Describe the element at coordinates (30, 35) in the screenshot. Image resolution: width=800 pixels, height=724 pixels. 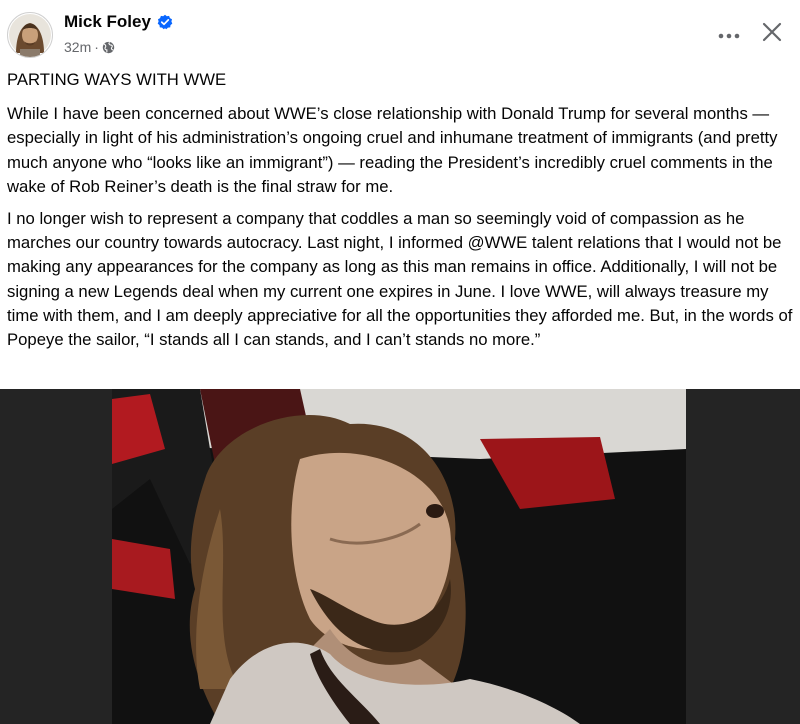
I see `author-avatar` at that location.